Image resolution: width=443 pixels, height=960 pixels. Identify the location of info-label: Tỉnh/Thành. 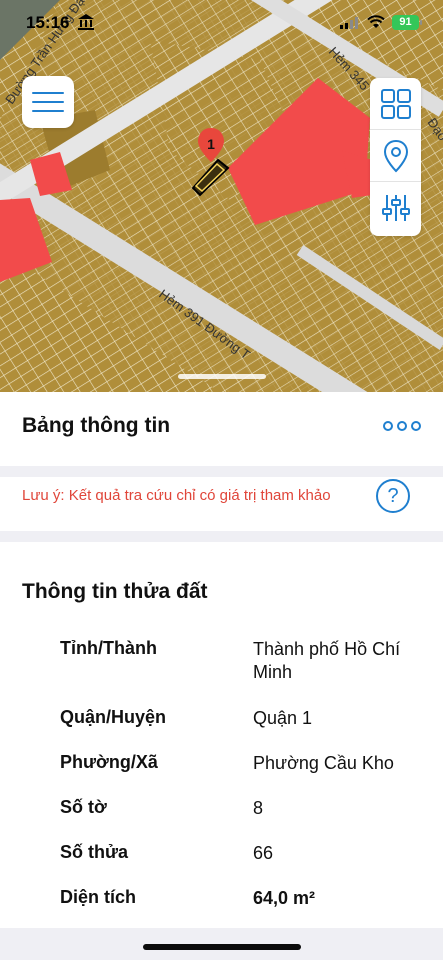
(108, 648).